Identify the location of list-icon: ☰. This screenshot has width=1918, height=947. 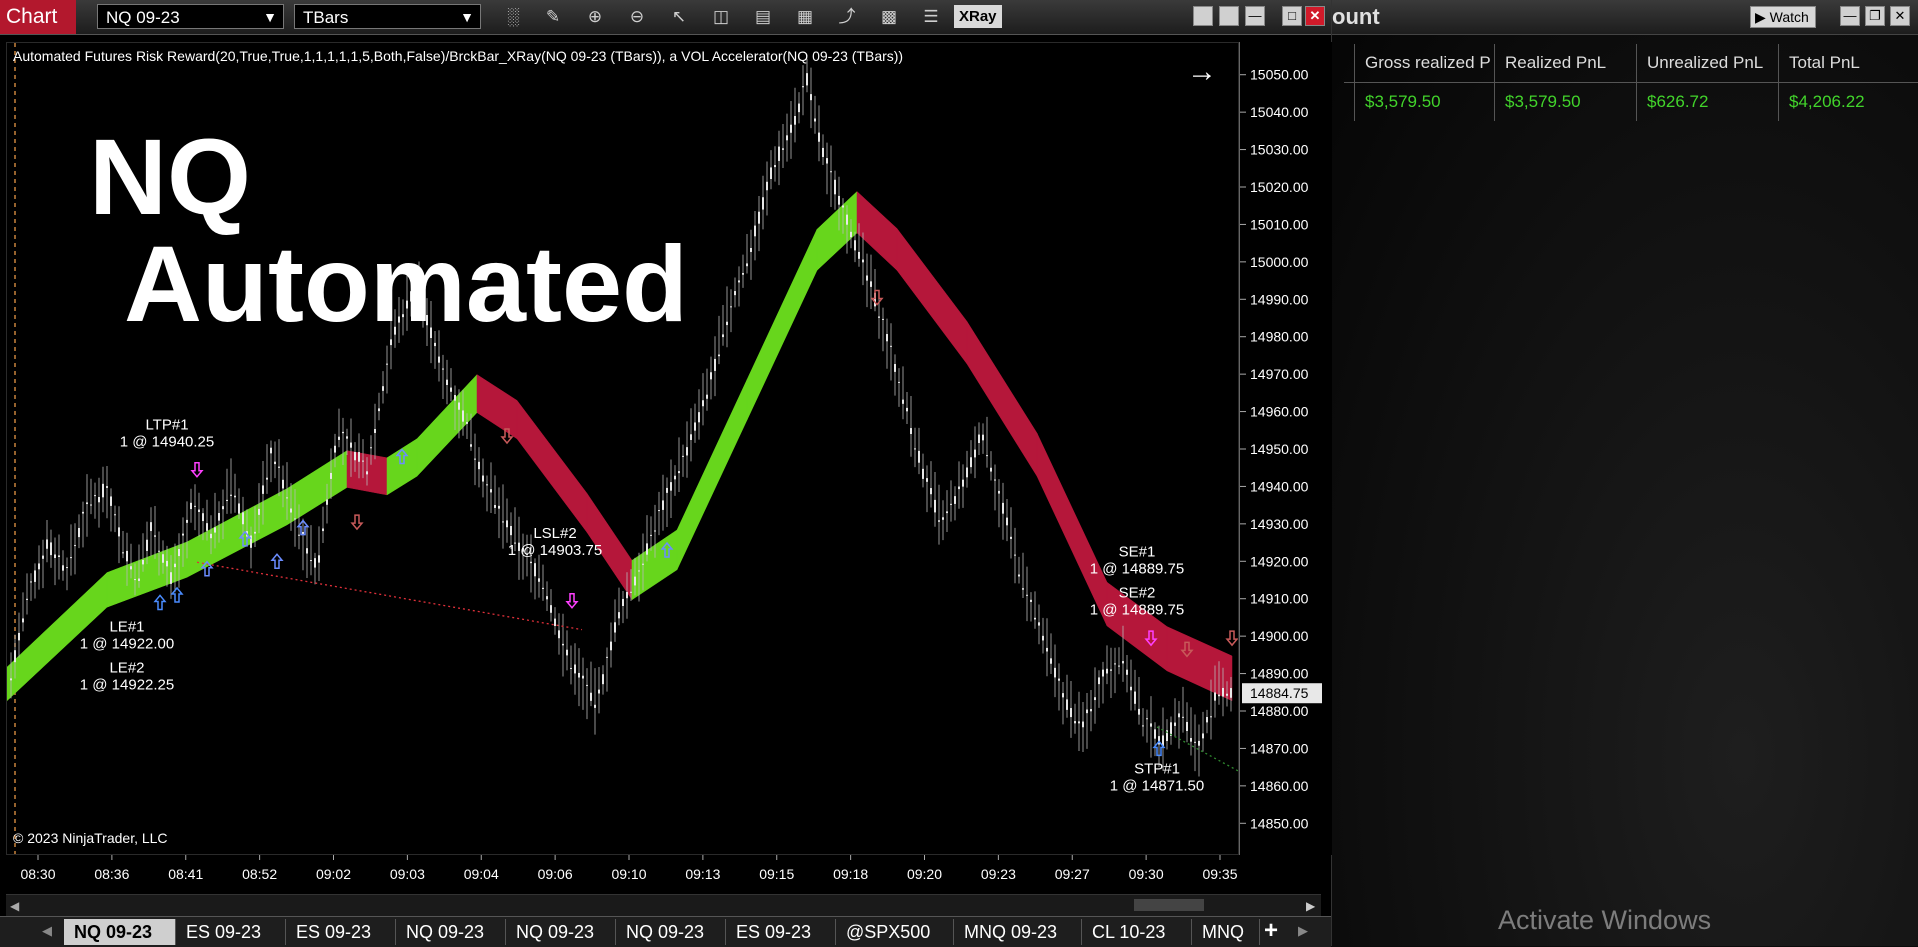
(931, 17).